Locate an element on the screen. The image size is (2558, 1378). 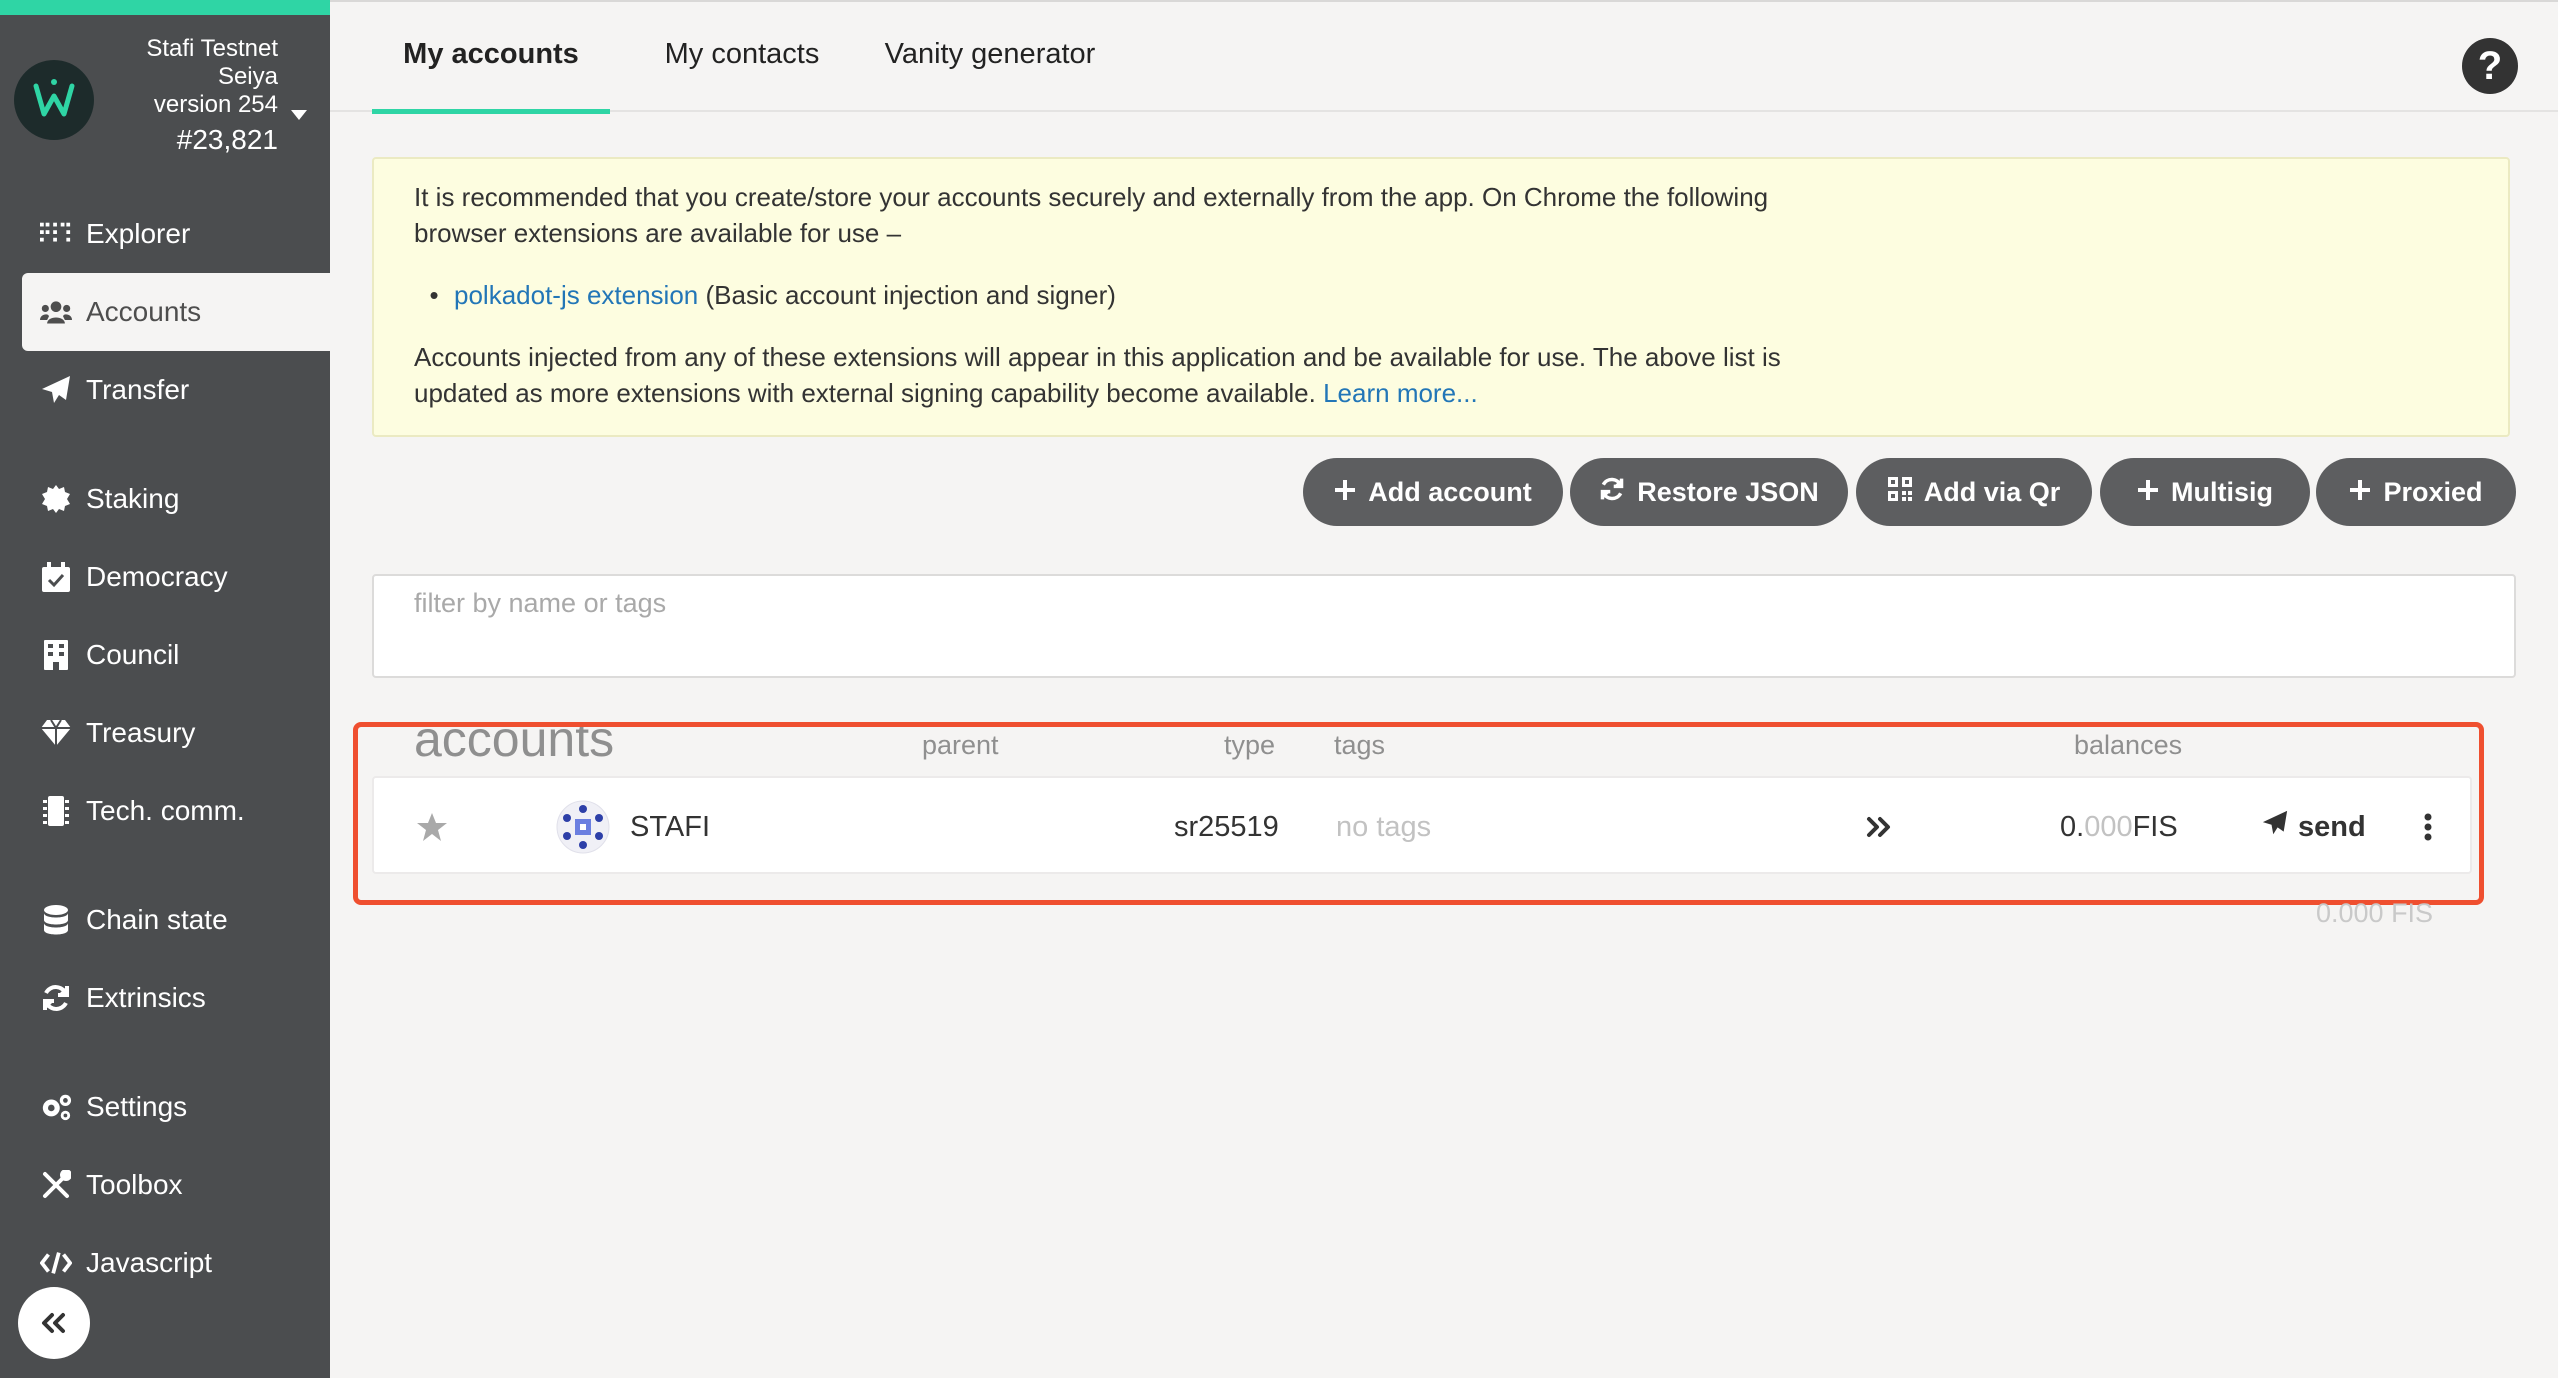
help-icon: ? is located at coordinates (2490, 66).